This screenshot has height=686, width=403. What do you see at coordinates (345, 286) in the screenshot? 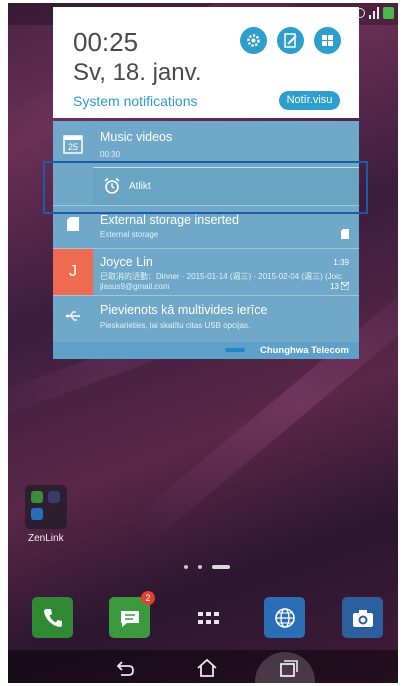
I see `email-icon` at bounding box center [345, 286].